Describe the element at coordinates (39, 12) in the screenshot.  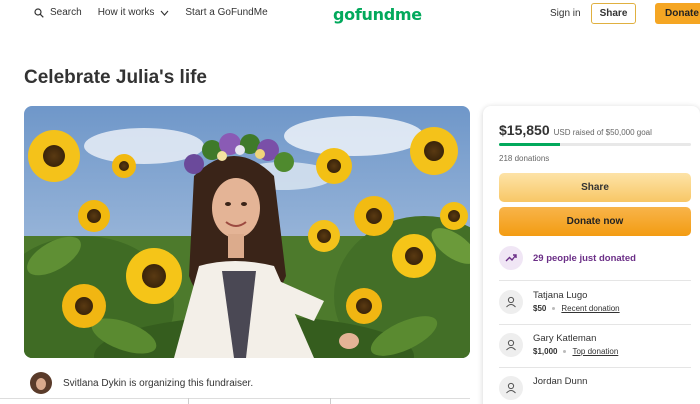
I see `search-icon` at that location.